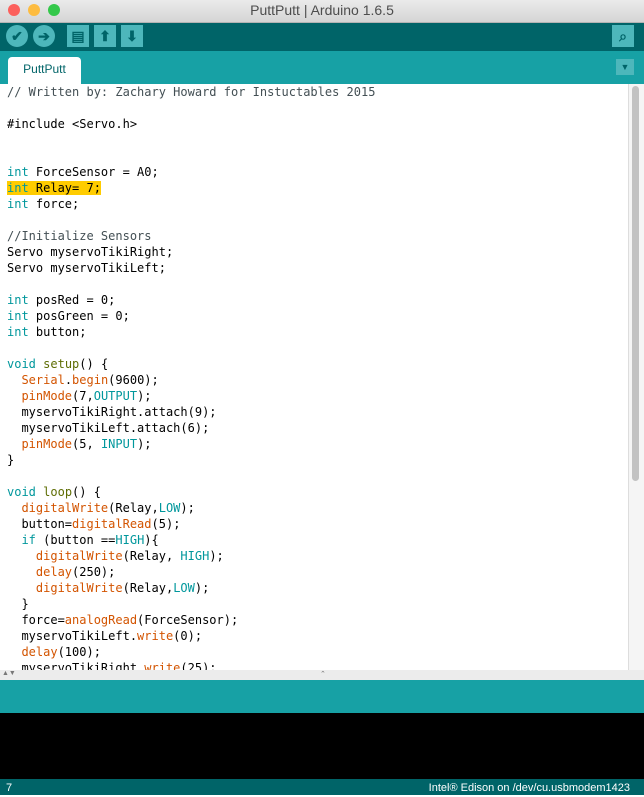  Describe the element at coordinates (119, 444) in the screenshot. I see `code-token: INPUT` at that location.